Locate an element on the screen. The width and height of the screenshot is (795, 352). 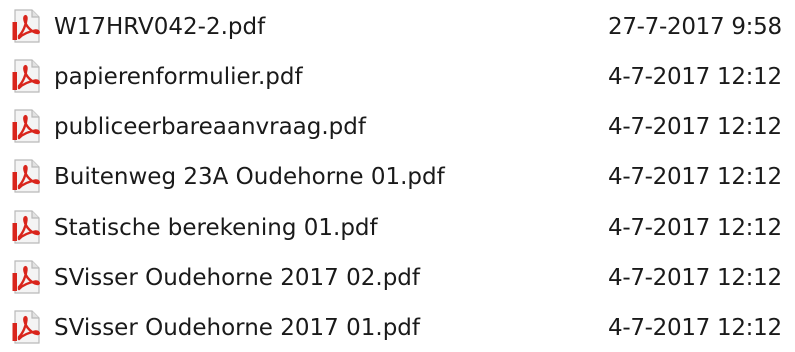
file-name: papierenformulier.pdf is located at coordinates (178, 77).